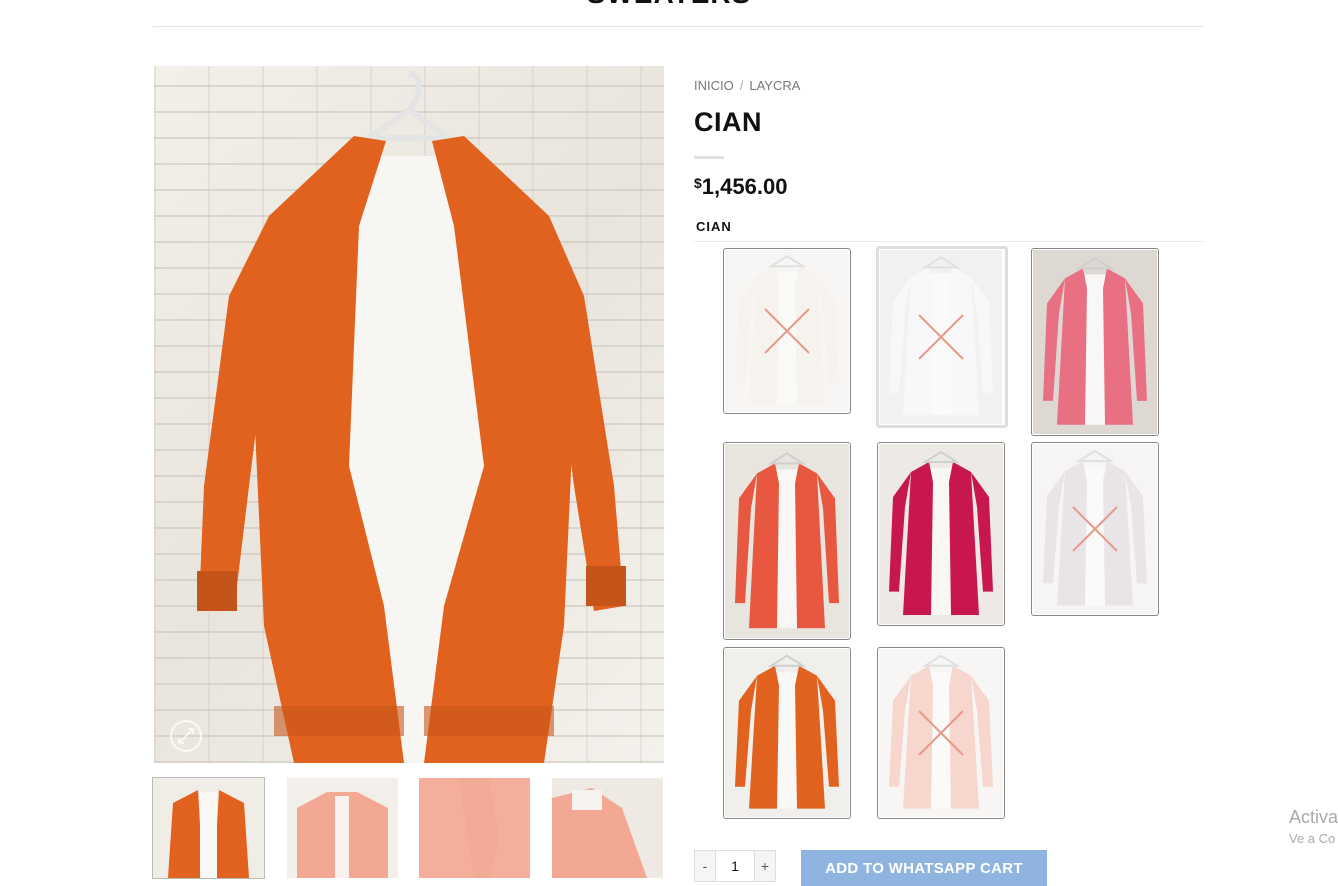  Describe the element at coordinates (747, 85) in the screenshot. I see `breadcrumb: INICIO / LAYCRA` at that location.